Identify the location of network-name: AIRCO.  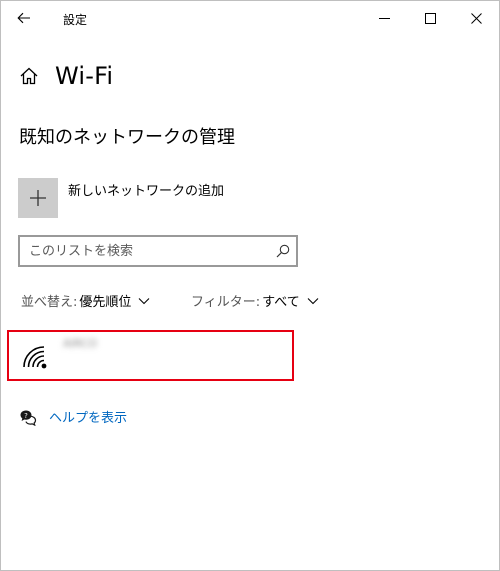
(80, 343).